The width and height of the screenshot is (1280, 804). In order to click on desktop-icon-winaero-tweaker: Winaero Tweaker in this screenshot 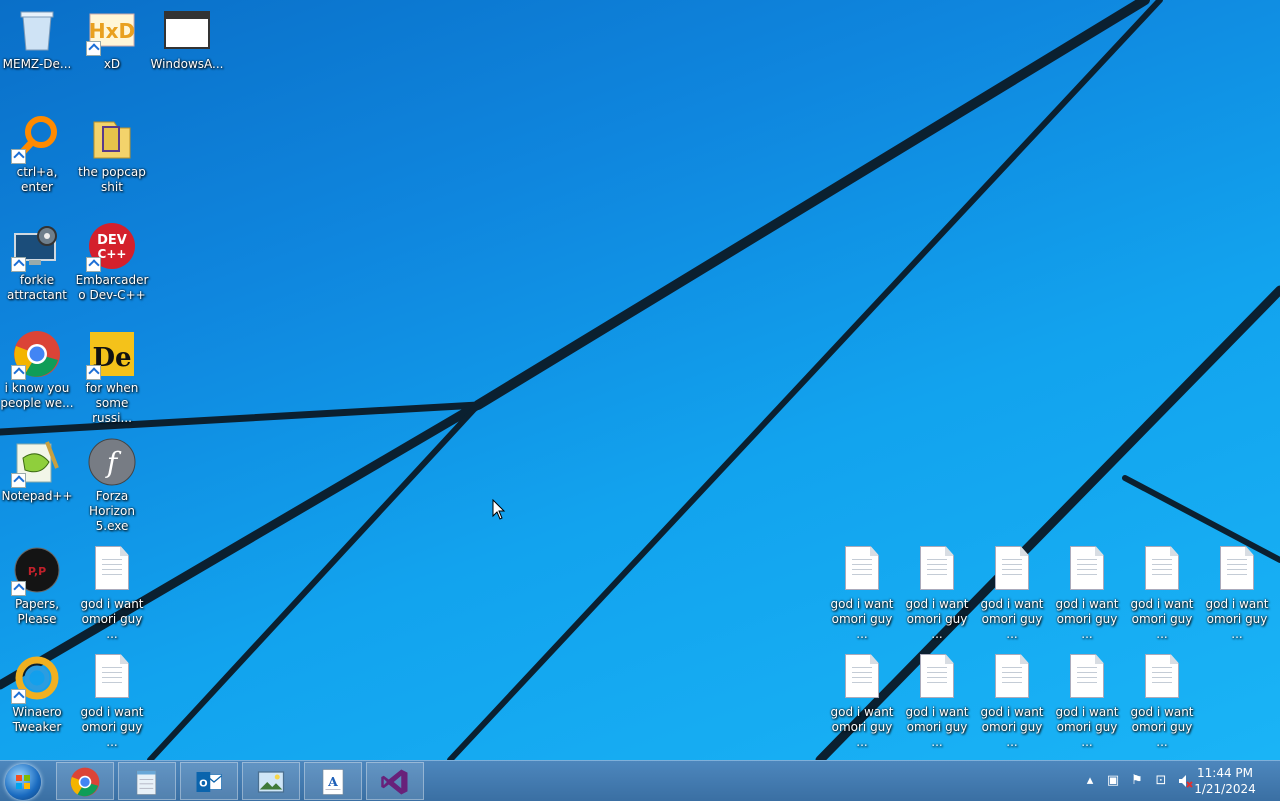, I will do `click(37, 698)`.